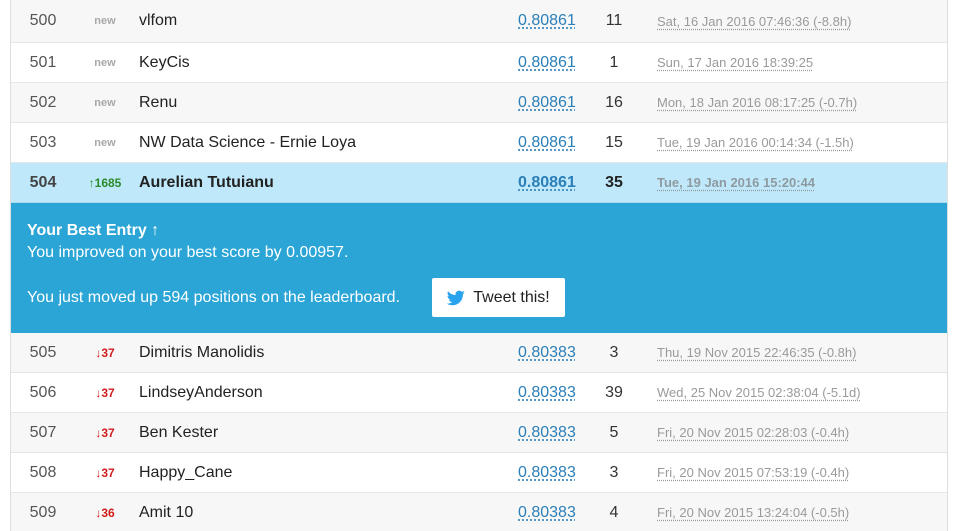 The height and width of the screenshot is (531, 957). I want to click on rank-cell: 508, so click(43, 472).